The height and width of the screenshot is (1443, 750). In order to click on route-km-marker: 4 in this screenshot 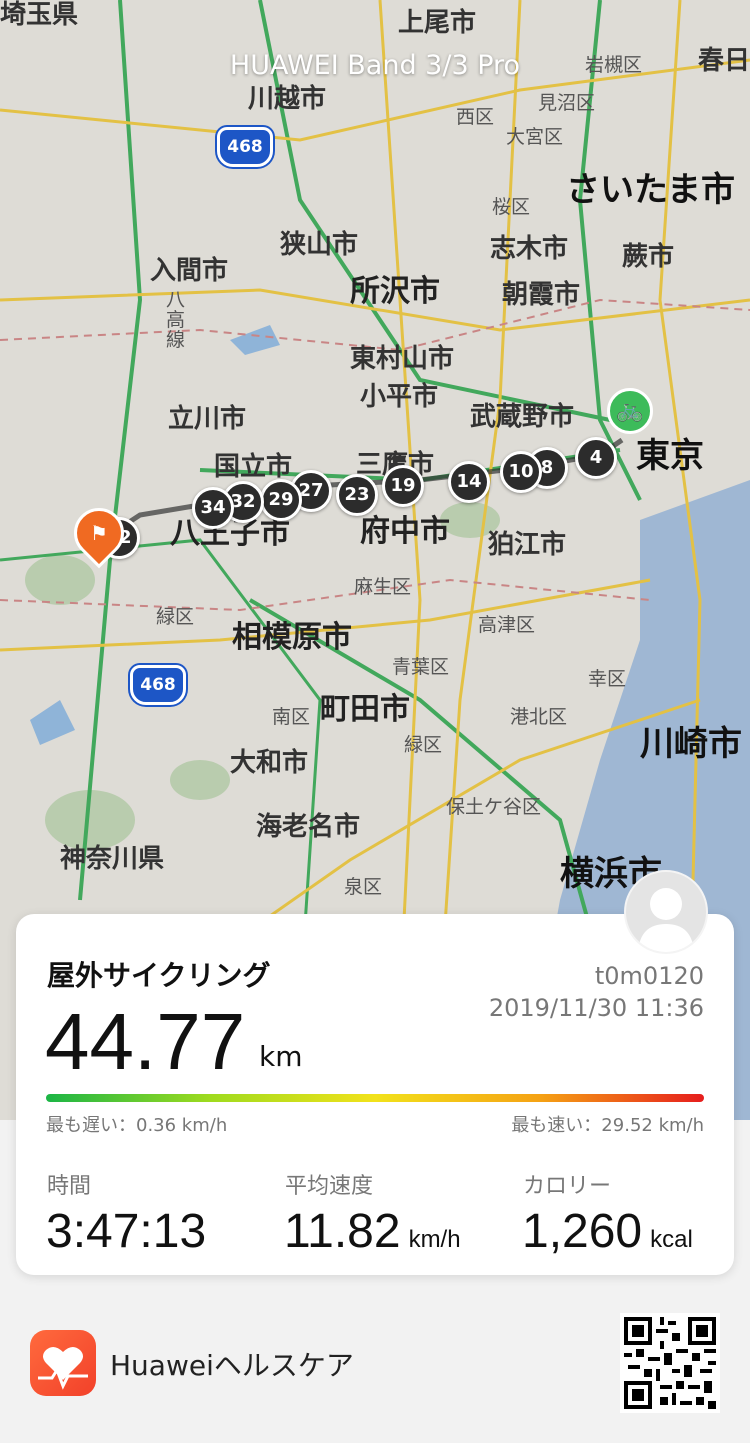, I will do `click(596, 458)`.